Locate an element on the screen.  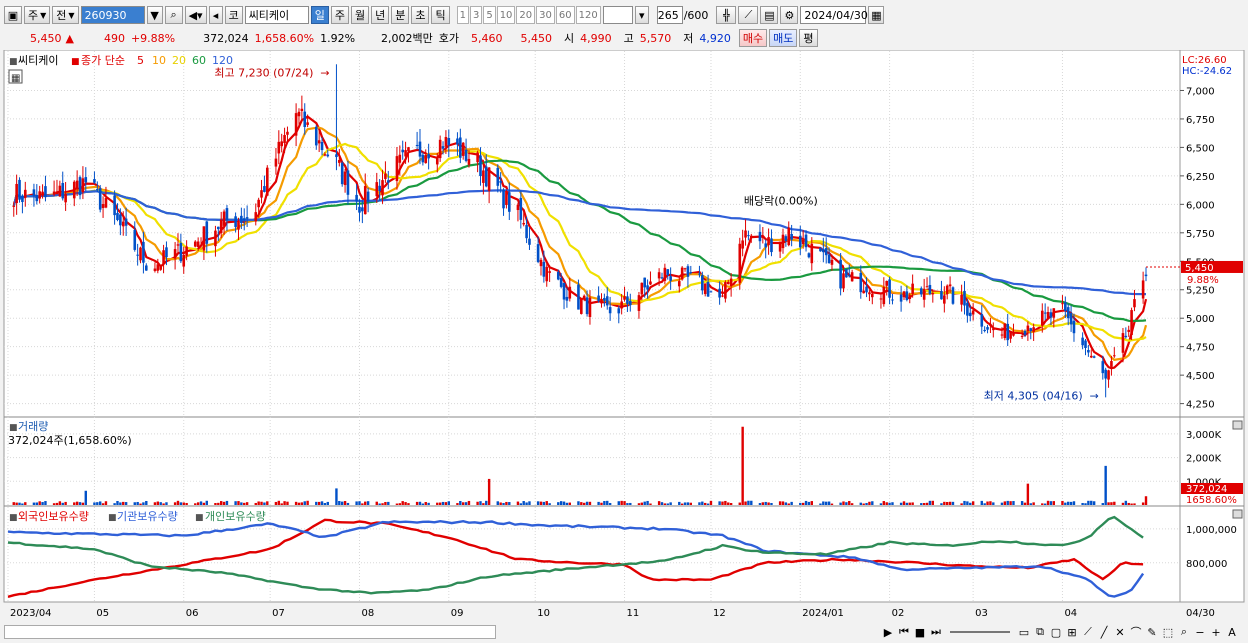
trend-icon: ⟋ is located at coordinates (1088, 632).